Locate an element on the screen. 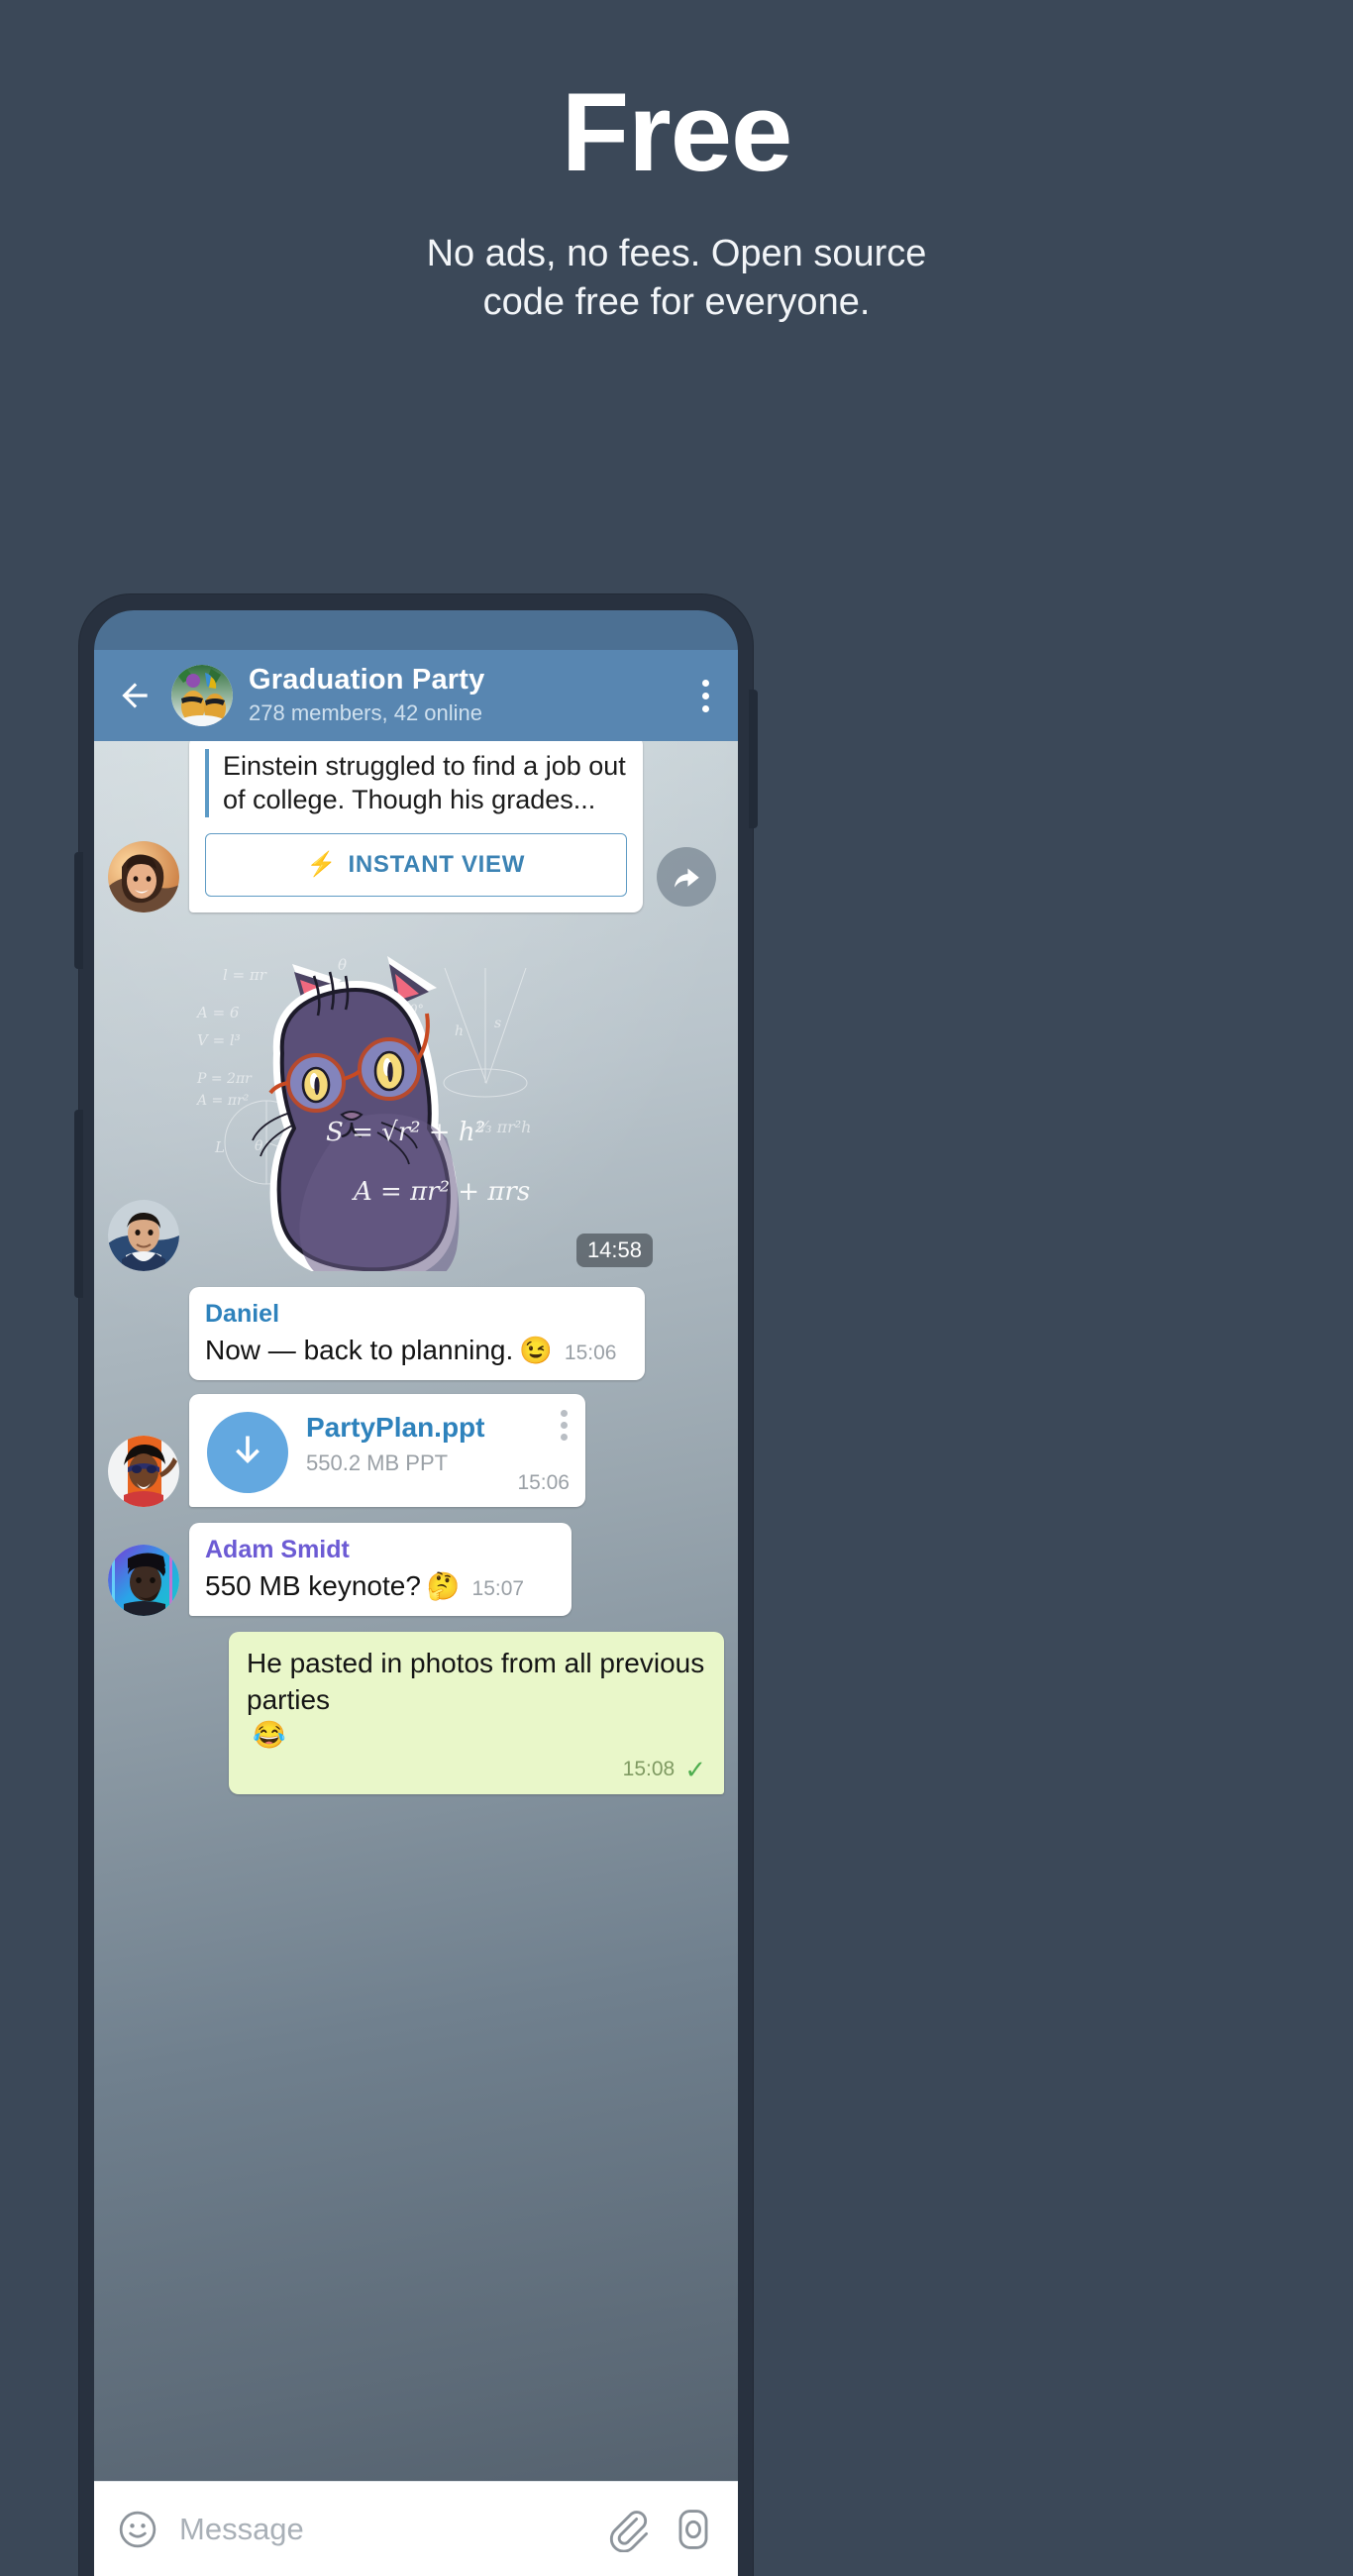  message-bubble: Adam Smidt 550 MB keynote? 🤔 15:07 is located at coordinates (380, 1569).